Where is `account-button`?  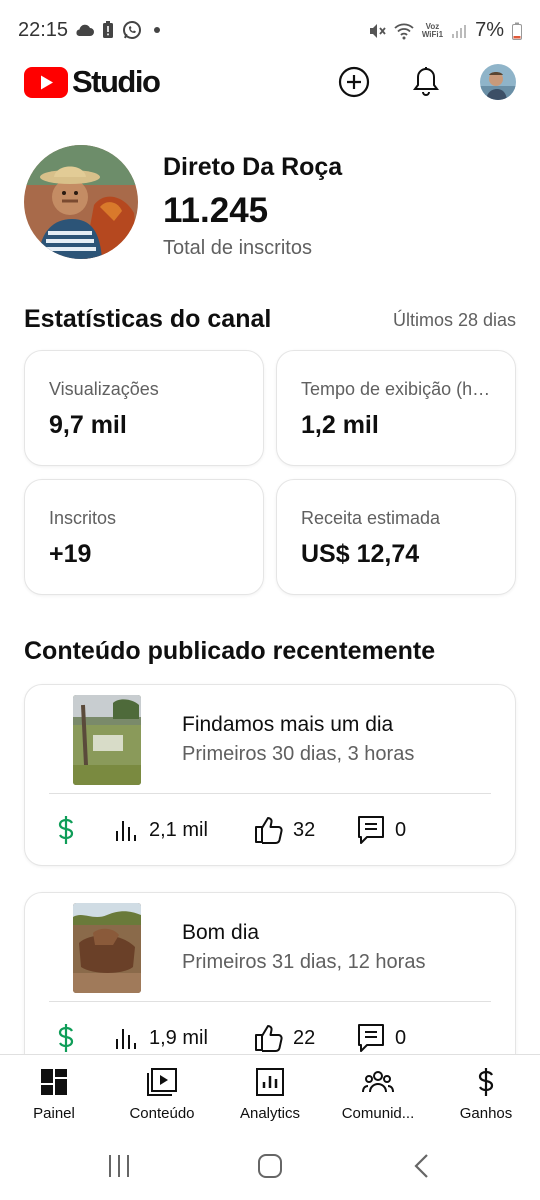 account-button is located at coordinates (498, 82).